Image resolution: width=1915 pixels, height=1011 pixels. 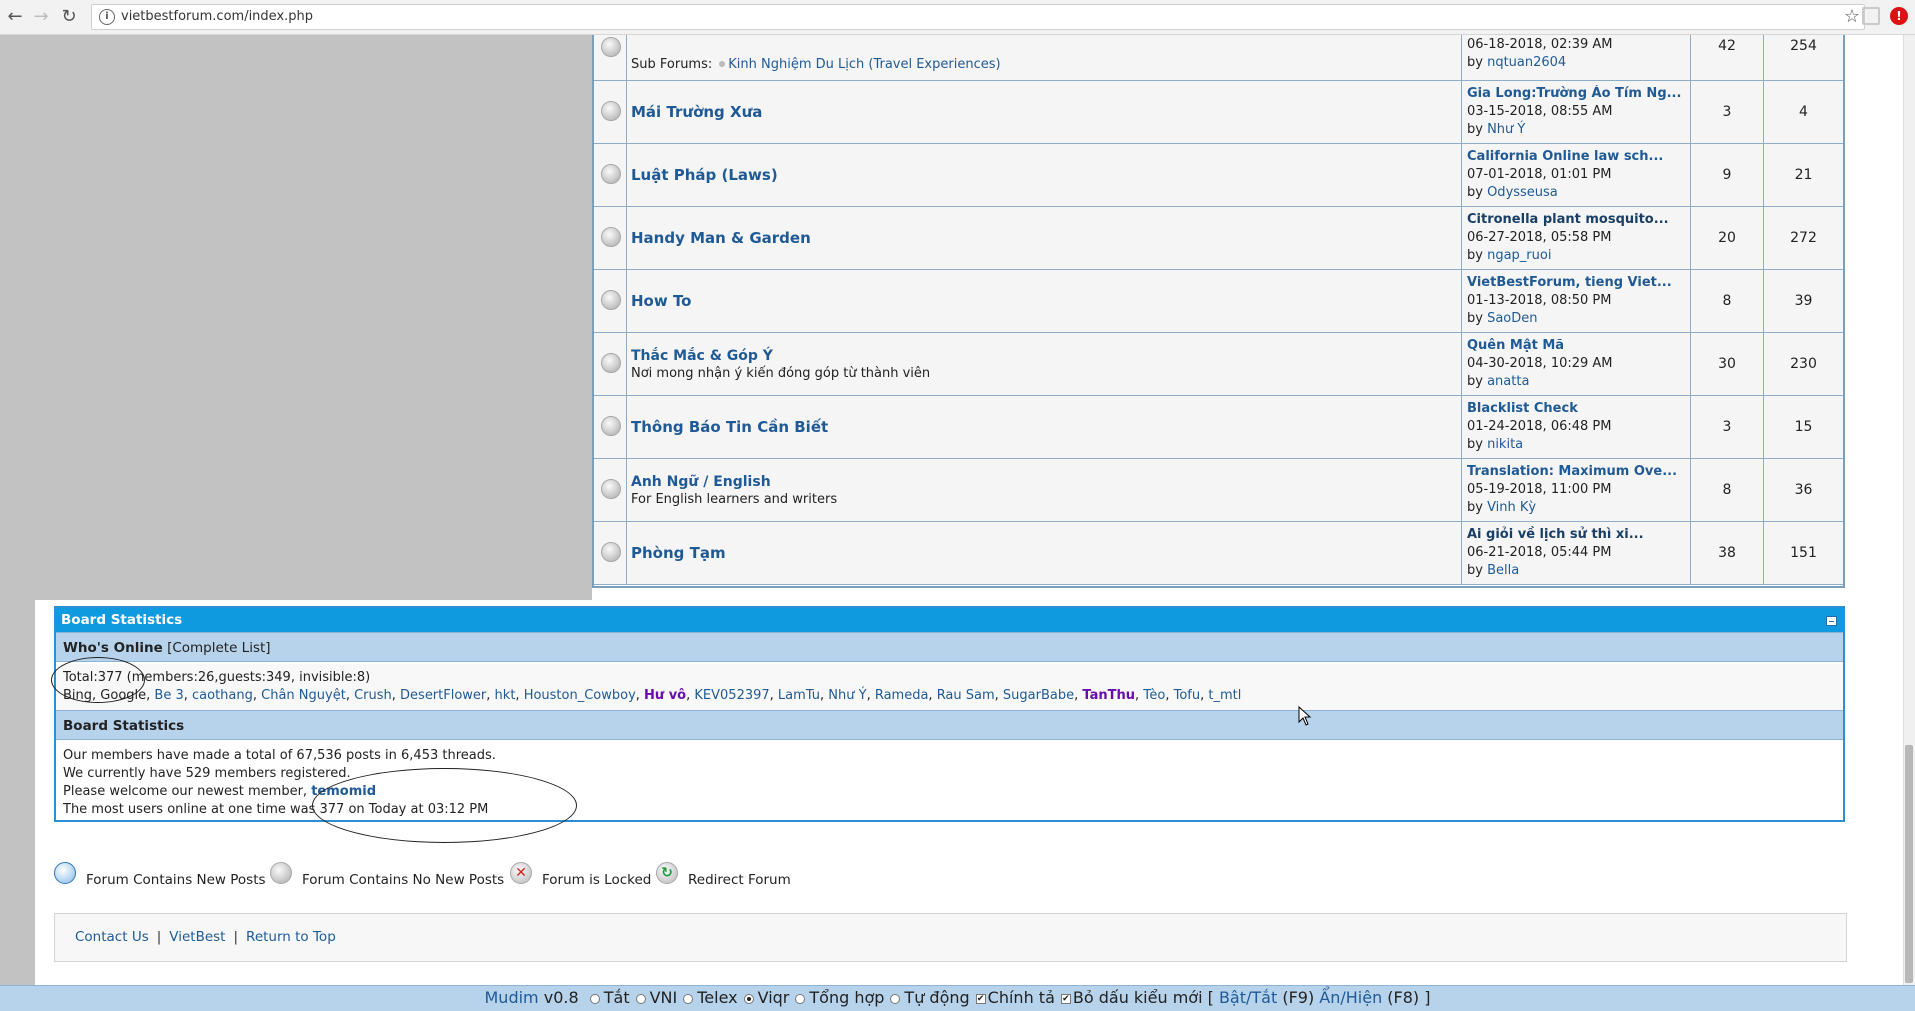 I want to click on online-user-link: Tèo, so click(x=1154, y=695).